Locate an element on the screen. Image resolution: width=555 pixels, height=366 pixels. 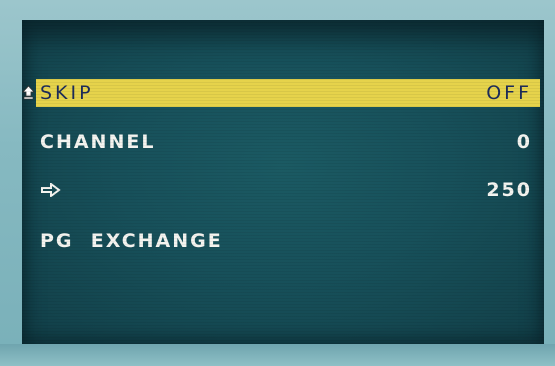
menu-item-pg-exchange: PG EXCHANGE is located at coordinates (288, 241).